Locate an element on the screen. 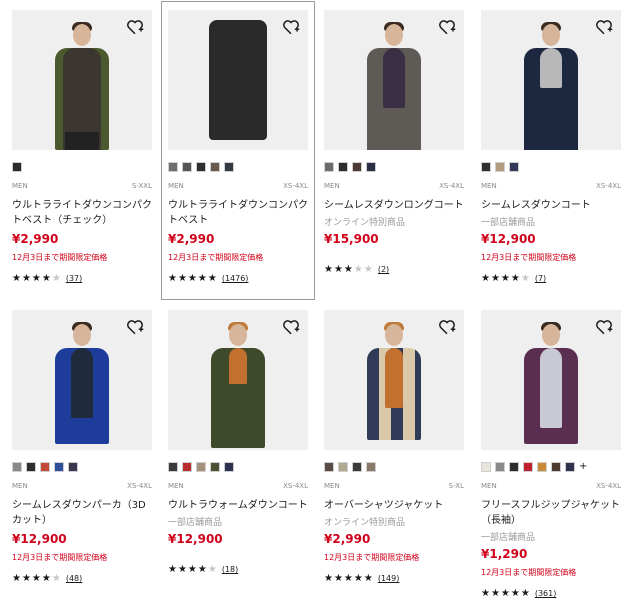 The height and width of the screenshot is (605, 640). review-count: (18) is located at coordinates (230, 569).